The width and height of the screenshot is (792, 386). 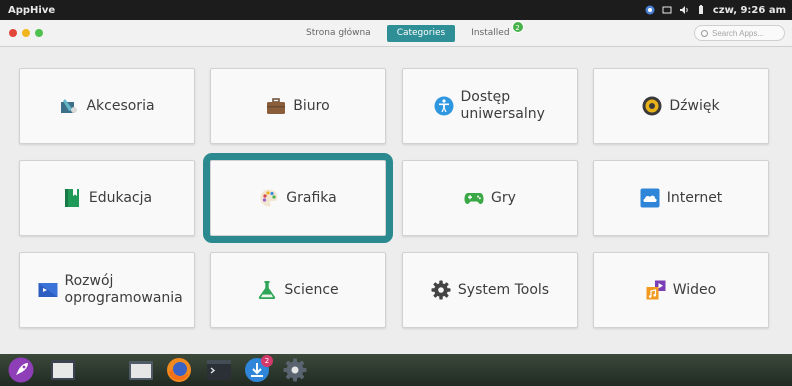 What do you see at coordinates (69, 106) in the screenshot?
I see `accessories-icon` at bounding box center [69, 106].